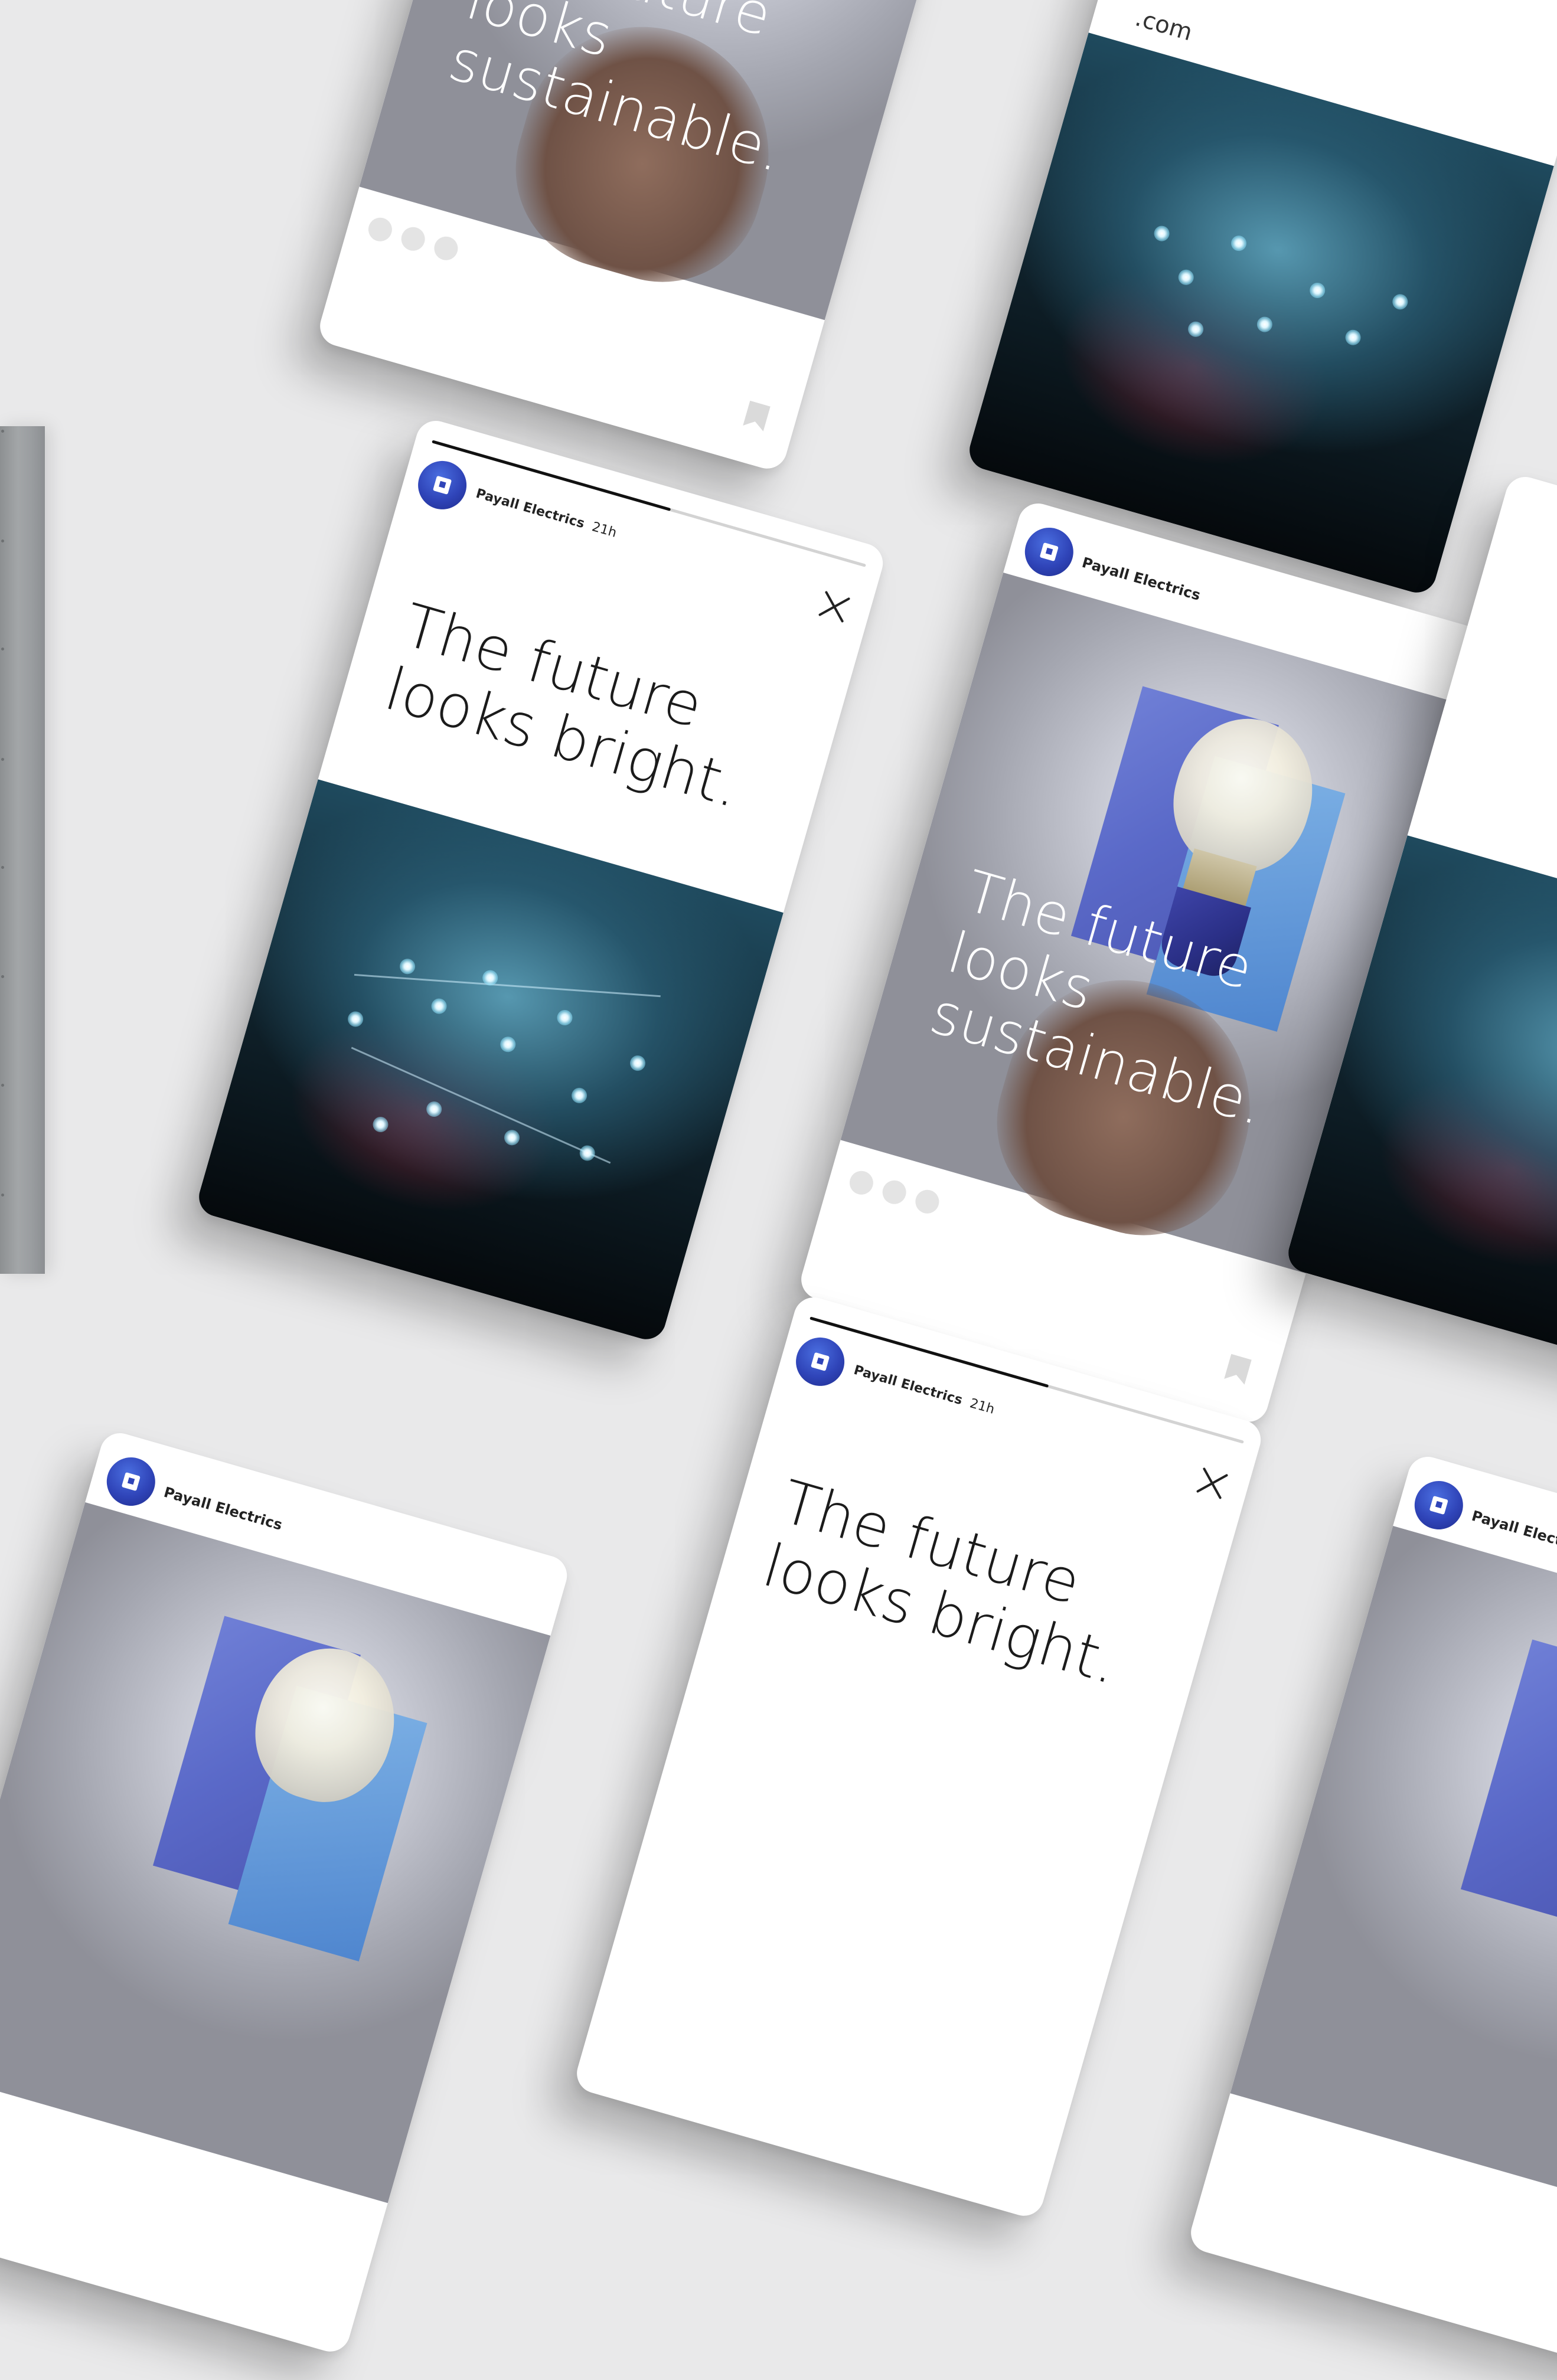  I want to click on story-url: .com, so click(1164, 25).